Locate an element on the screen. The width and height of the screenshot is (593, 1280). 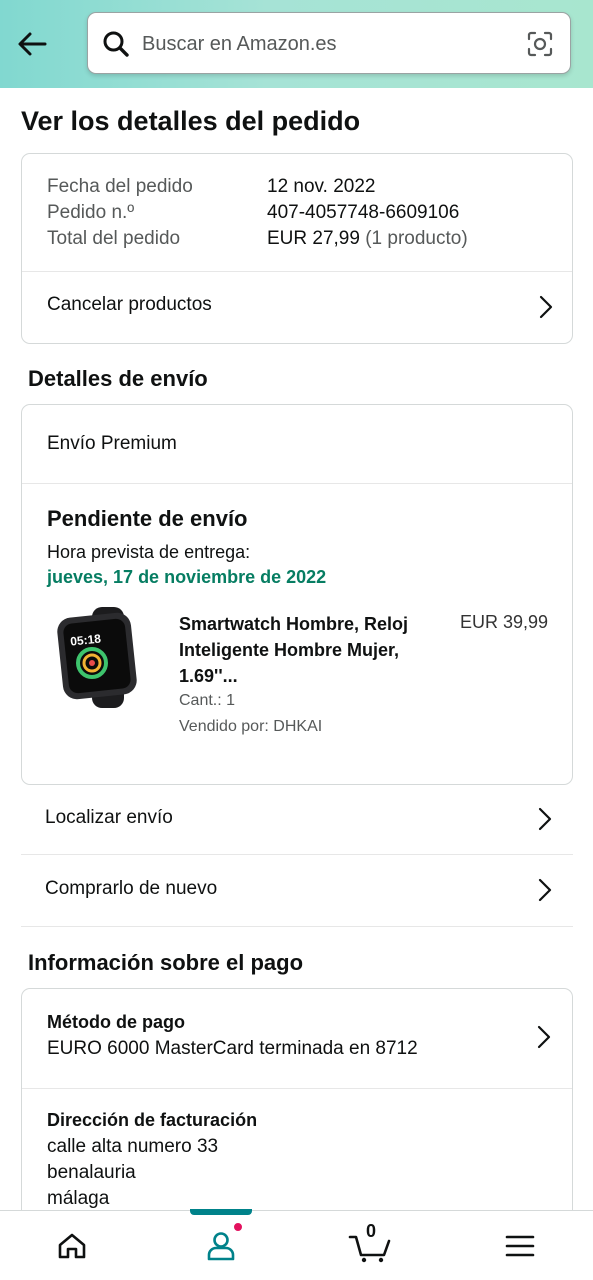
menu-icon is located at coordinates (520, 1246).